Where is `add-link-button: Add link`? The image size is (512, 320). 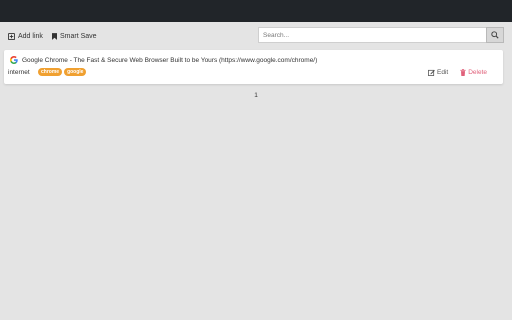
add-link-button: Add link is located at coordinates (25, 36).